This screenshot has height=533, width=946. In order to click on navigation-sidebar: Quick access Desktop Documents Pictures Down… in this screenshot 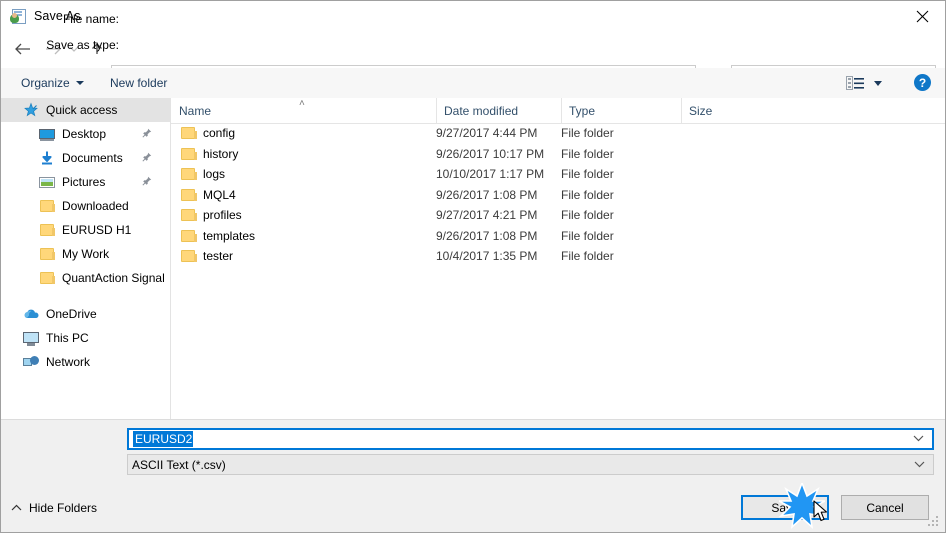, I will do `click(86, 258)`.